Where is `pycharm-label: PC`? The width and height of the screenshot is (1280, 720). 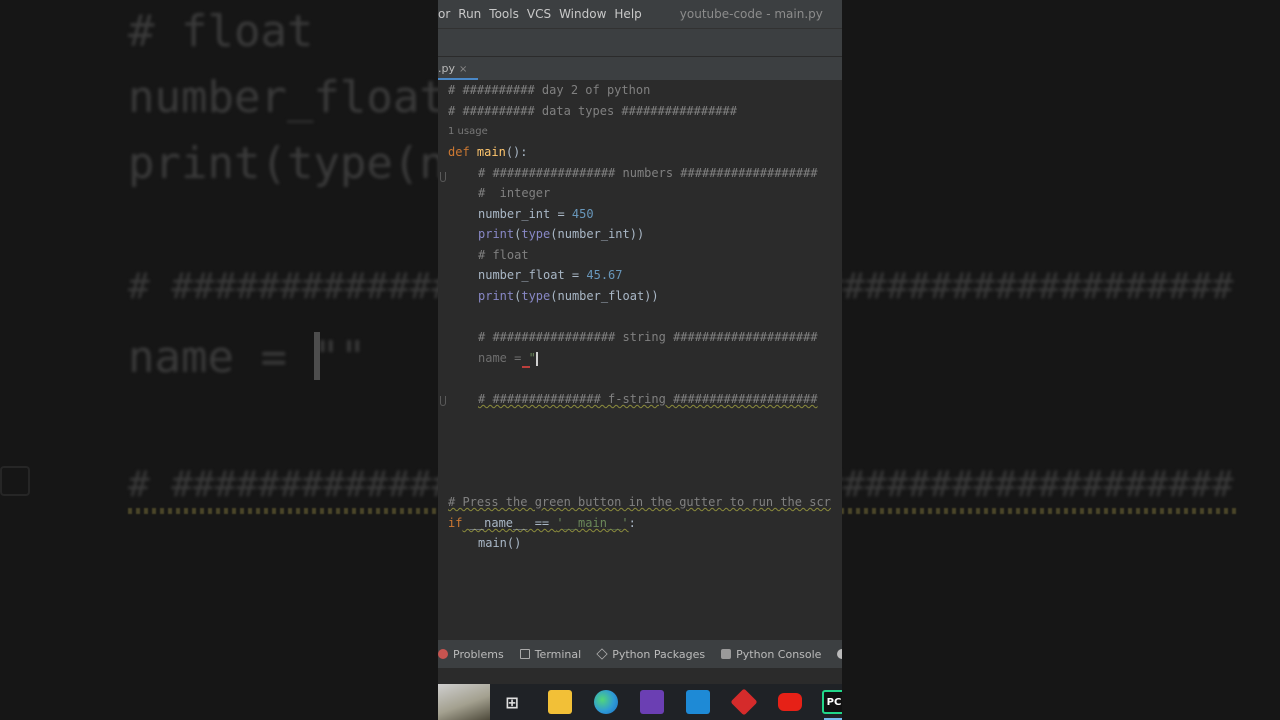 pycharm-label: PC is located at coordinates (834, 702).